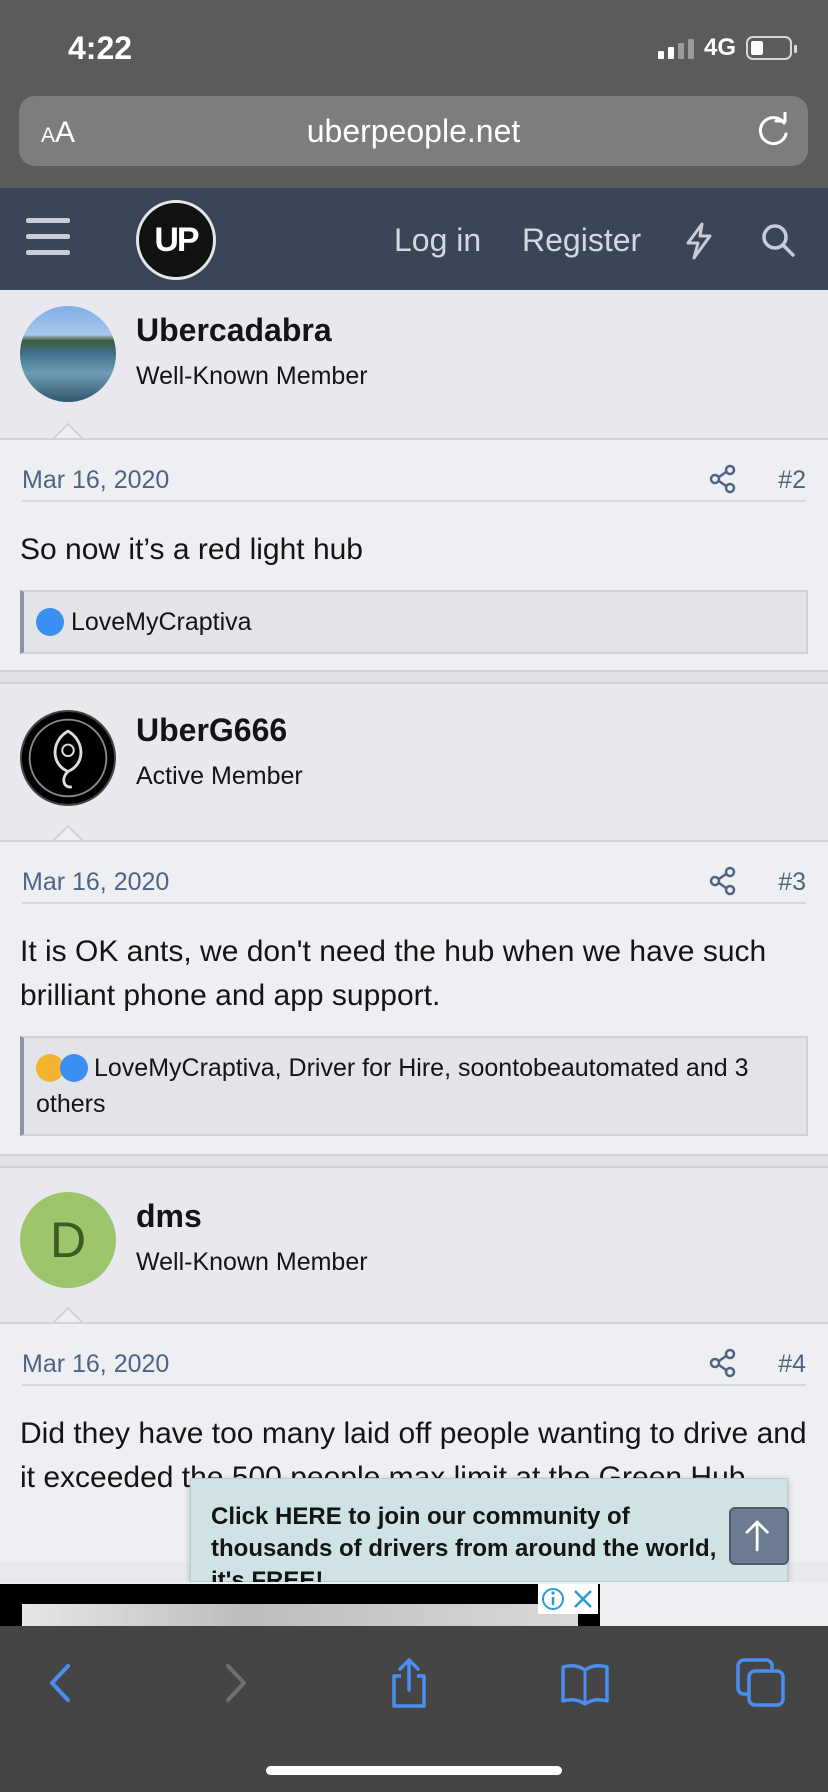 This screenshot has height=1792, width=828. What do you see at coordinates (414, 1770) in the screenshot?
I see `home-indicator` at bounding box center [414, 1770].